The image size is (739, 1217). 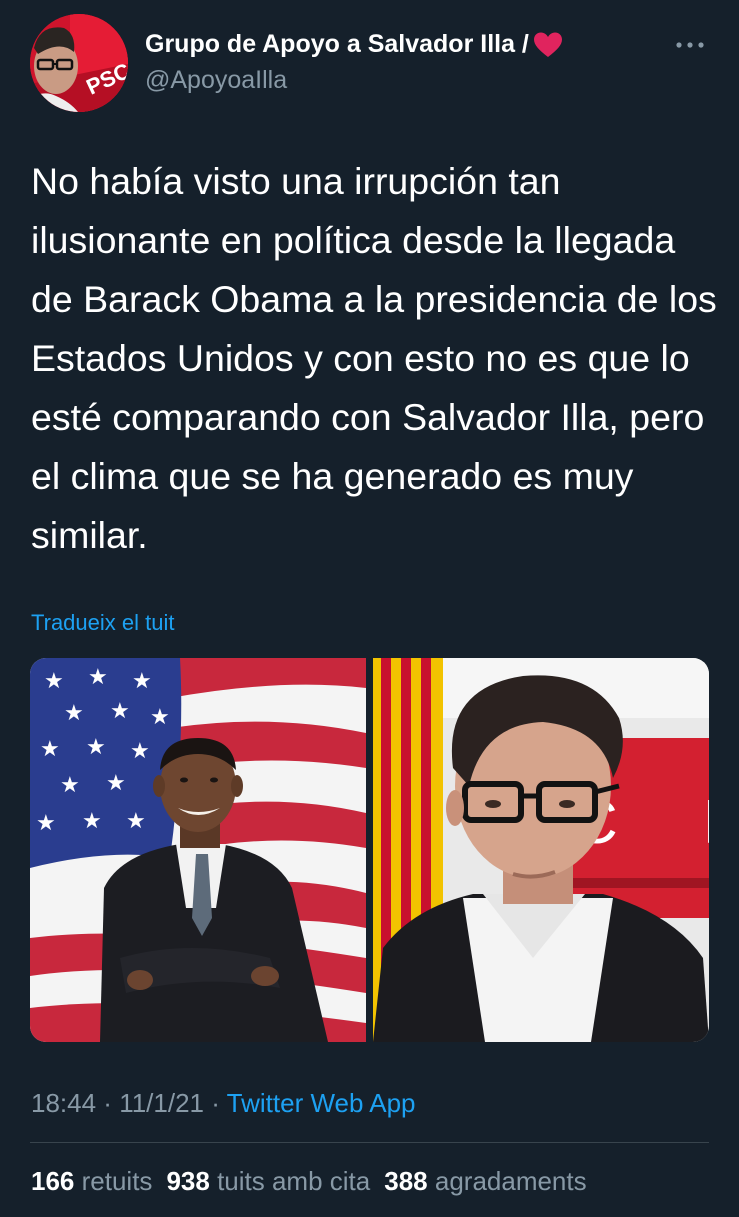 What do you see at coordinates (53, 1181) in the screenshot?
I see `retweets-count: 166` at bounding box center [53, 1181].